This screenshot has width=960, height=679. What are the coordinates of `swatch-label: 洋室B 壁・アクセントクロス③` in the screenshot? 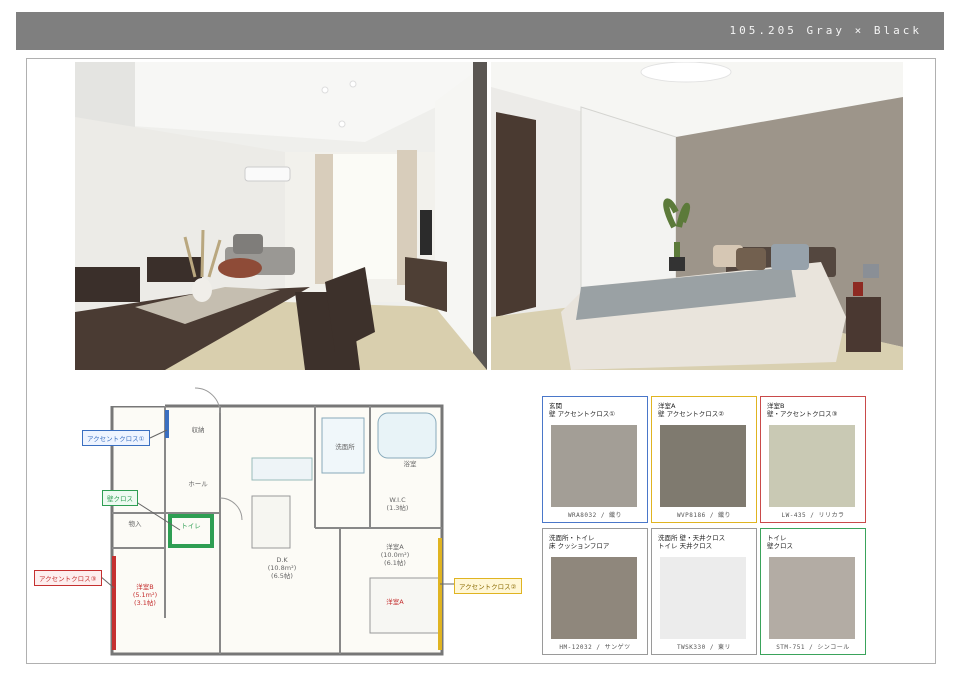 It's located at (802, 410).